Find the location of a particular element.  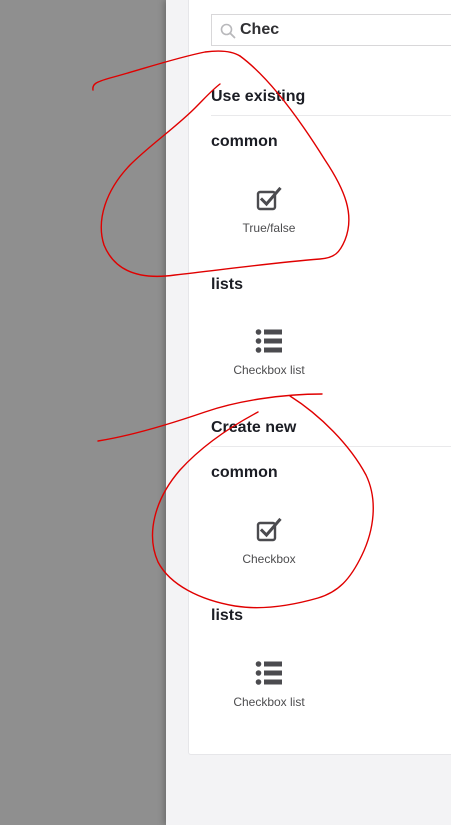

tile-true-false: True/false is located at coordinates (269, 221).